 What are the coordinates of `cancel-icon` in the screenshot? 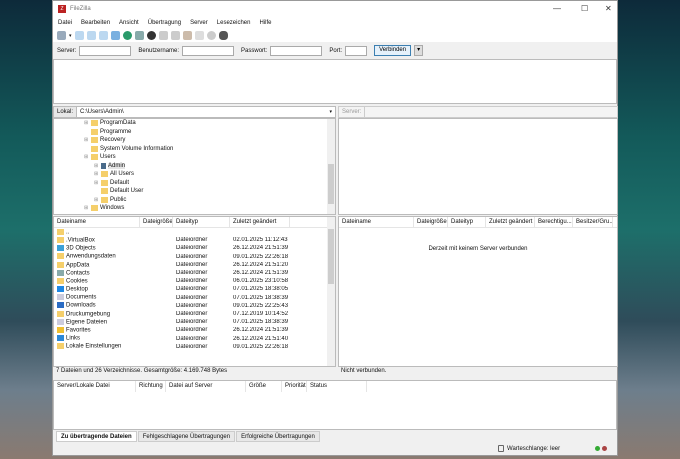 It's located at (151, 35).